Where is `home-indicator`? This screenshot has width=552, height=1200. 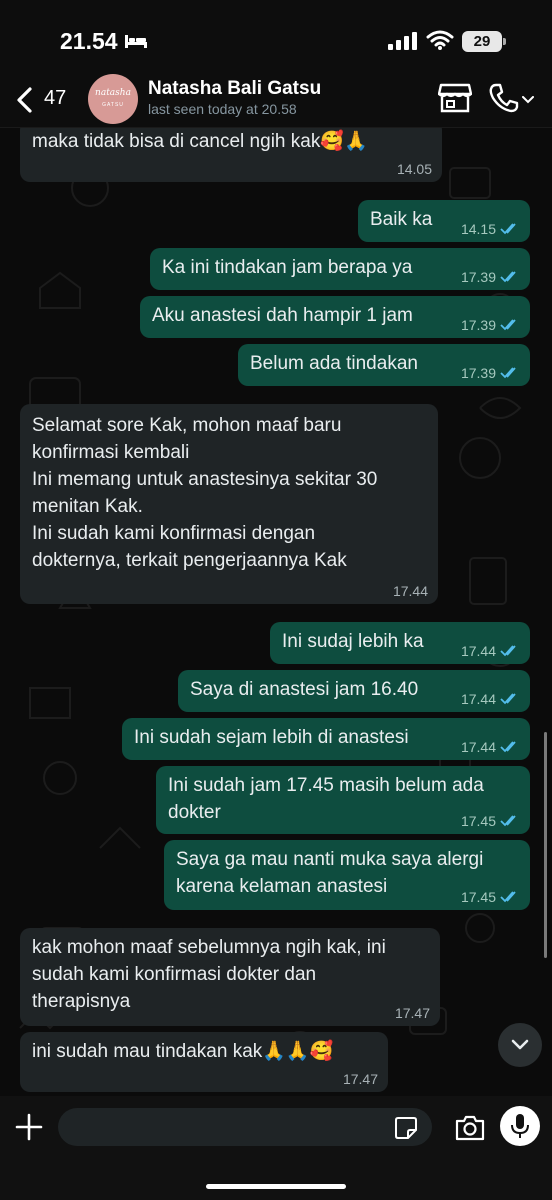 home-indicator is located at coordinates (276, 1186).